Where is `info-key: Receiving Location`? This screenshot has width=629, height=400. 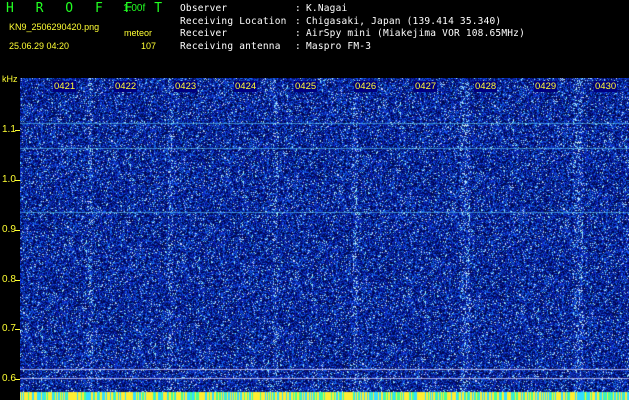
info-key: Receiving Location is located at coordinates (233, 21).